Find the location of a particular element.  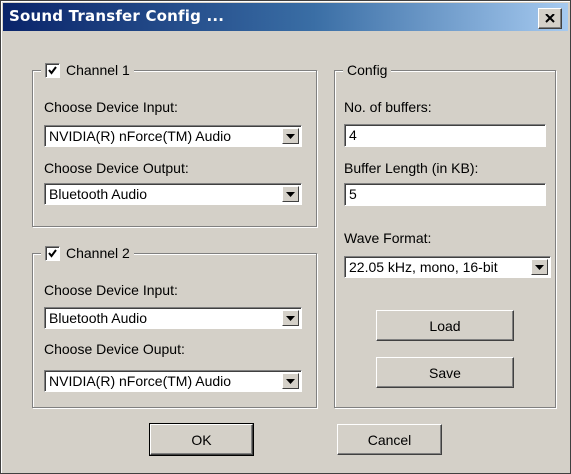

cancel-button: Cancel is located at coordinates (389, 439).